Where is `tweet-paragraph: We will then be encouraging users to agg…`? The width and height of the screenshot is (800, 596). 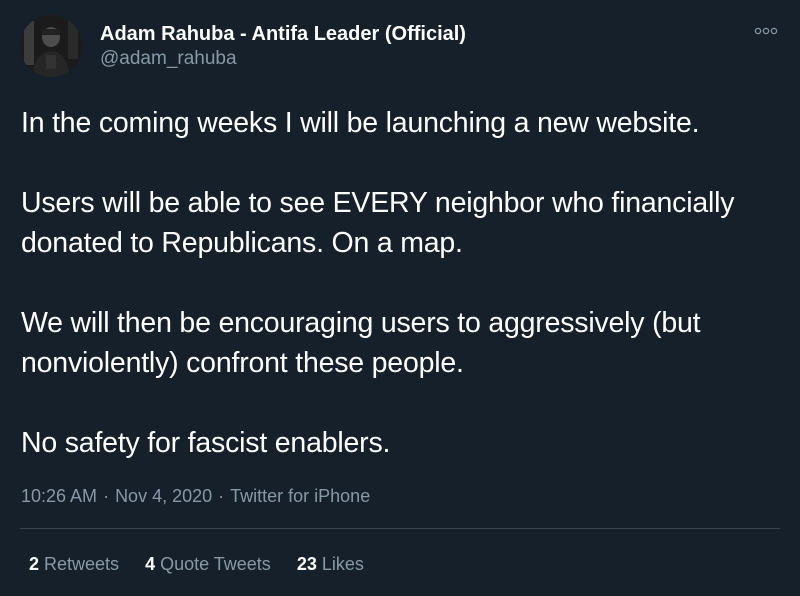 tweet-paragraph: We will then be encouraging users to agg… is located at coordinates (361, 343).